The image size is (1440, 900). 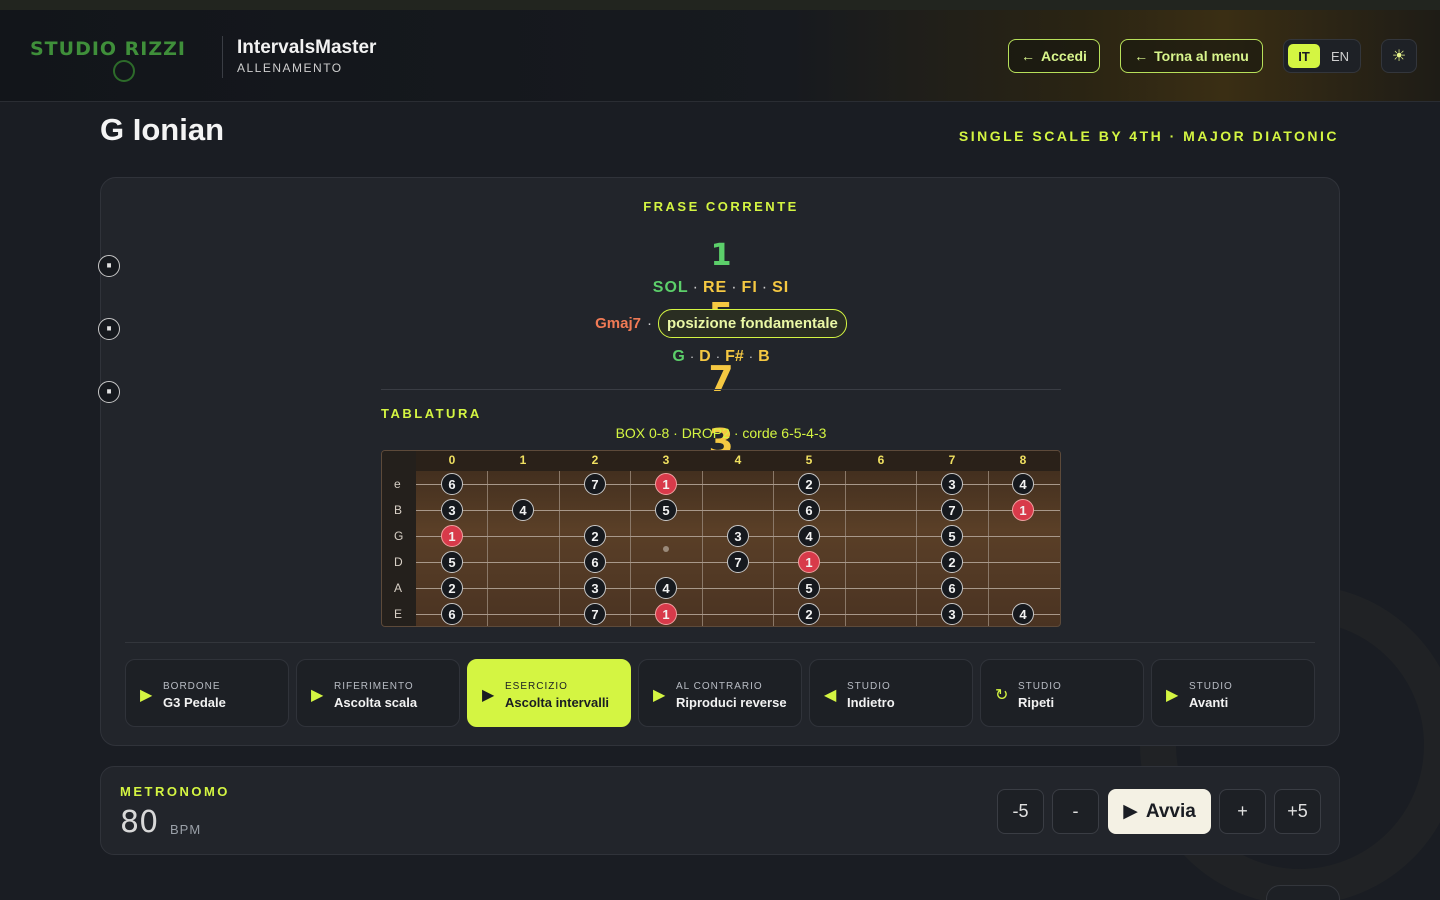 I want to click on login-label: Accedi, so click(x=1064, y=56).